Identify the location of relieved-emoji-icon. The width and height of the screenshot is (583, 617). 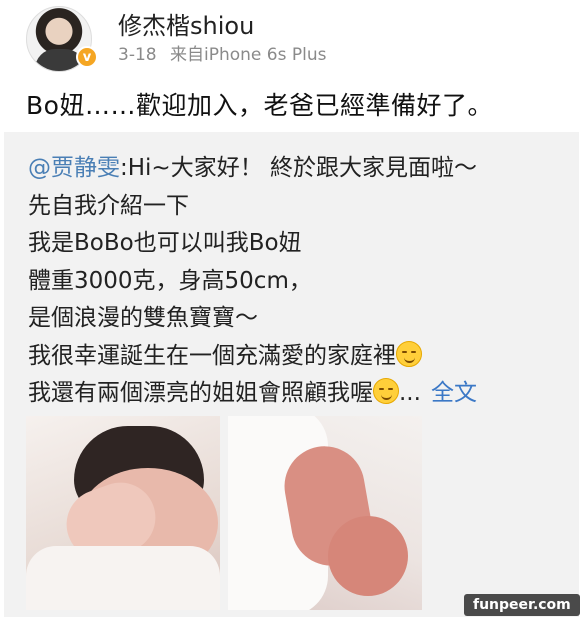
(386, 391).